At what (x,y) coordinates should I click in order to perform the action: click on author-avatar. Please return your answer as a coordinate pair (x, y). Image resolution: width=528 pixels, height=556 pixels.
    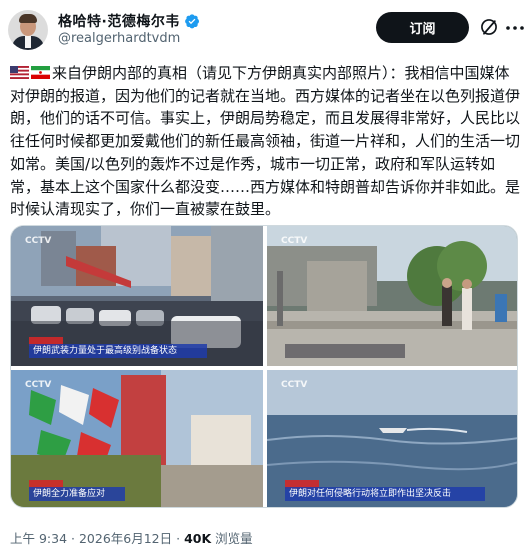
    Looking at the image, I should click on (28, 30).